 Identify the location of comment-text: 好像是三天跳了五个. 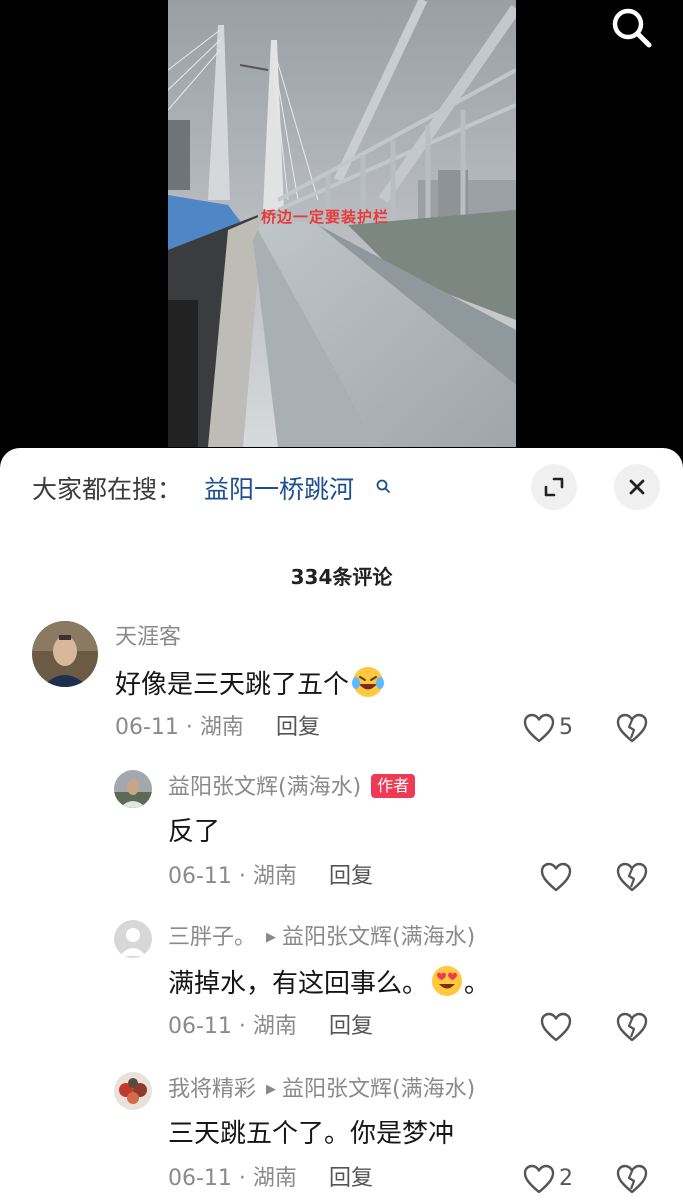
(250, 684).